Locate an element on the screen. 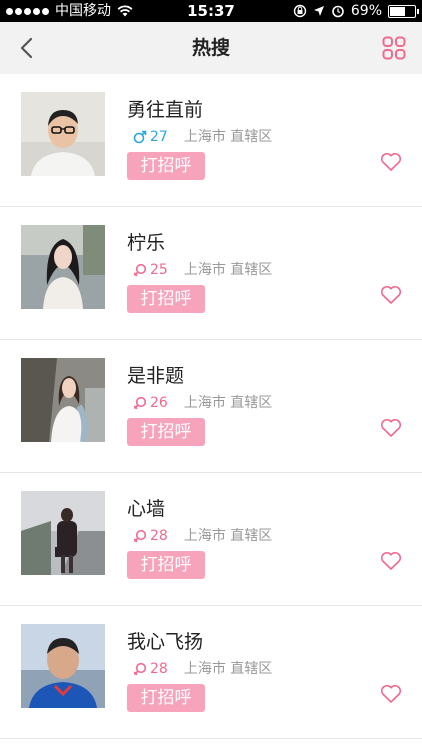 The image size is (422, 750). alarm-icon is located at coordinates (338, 11).